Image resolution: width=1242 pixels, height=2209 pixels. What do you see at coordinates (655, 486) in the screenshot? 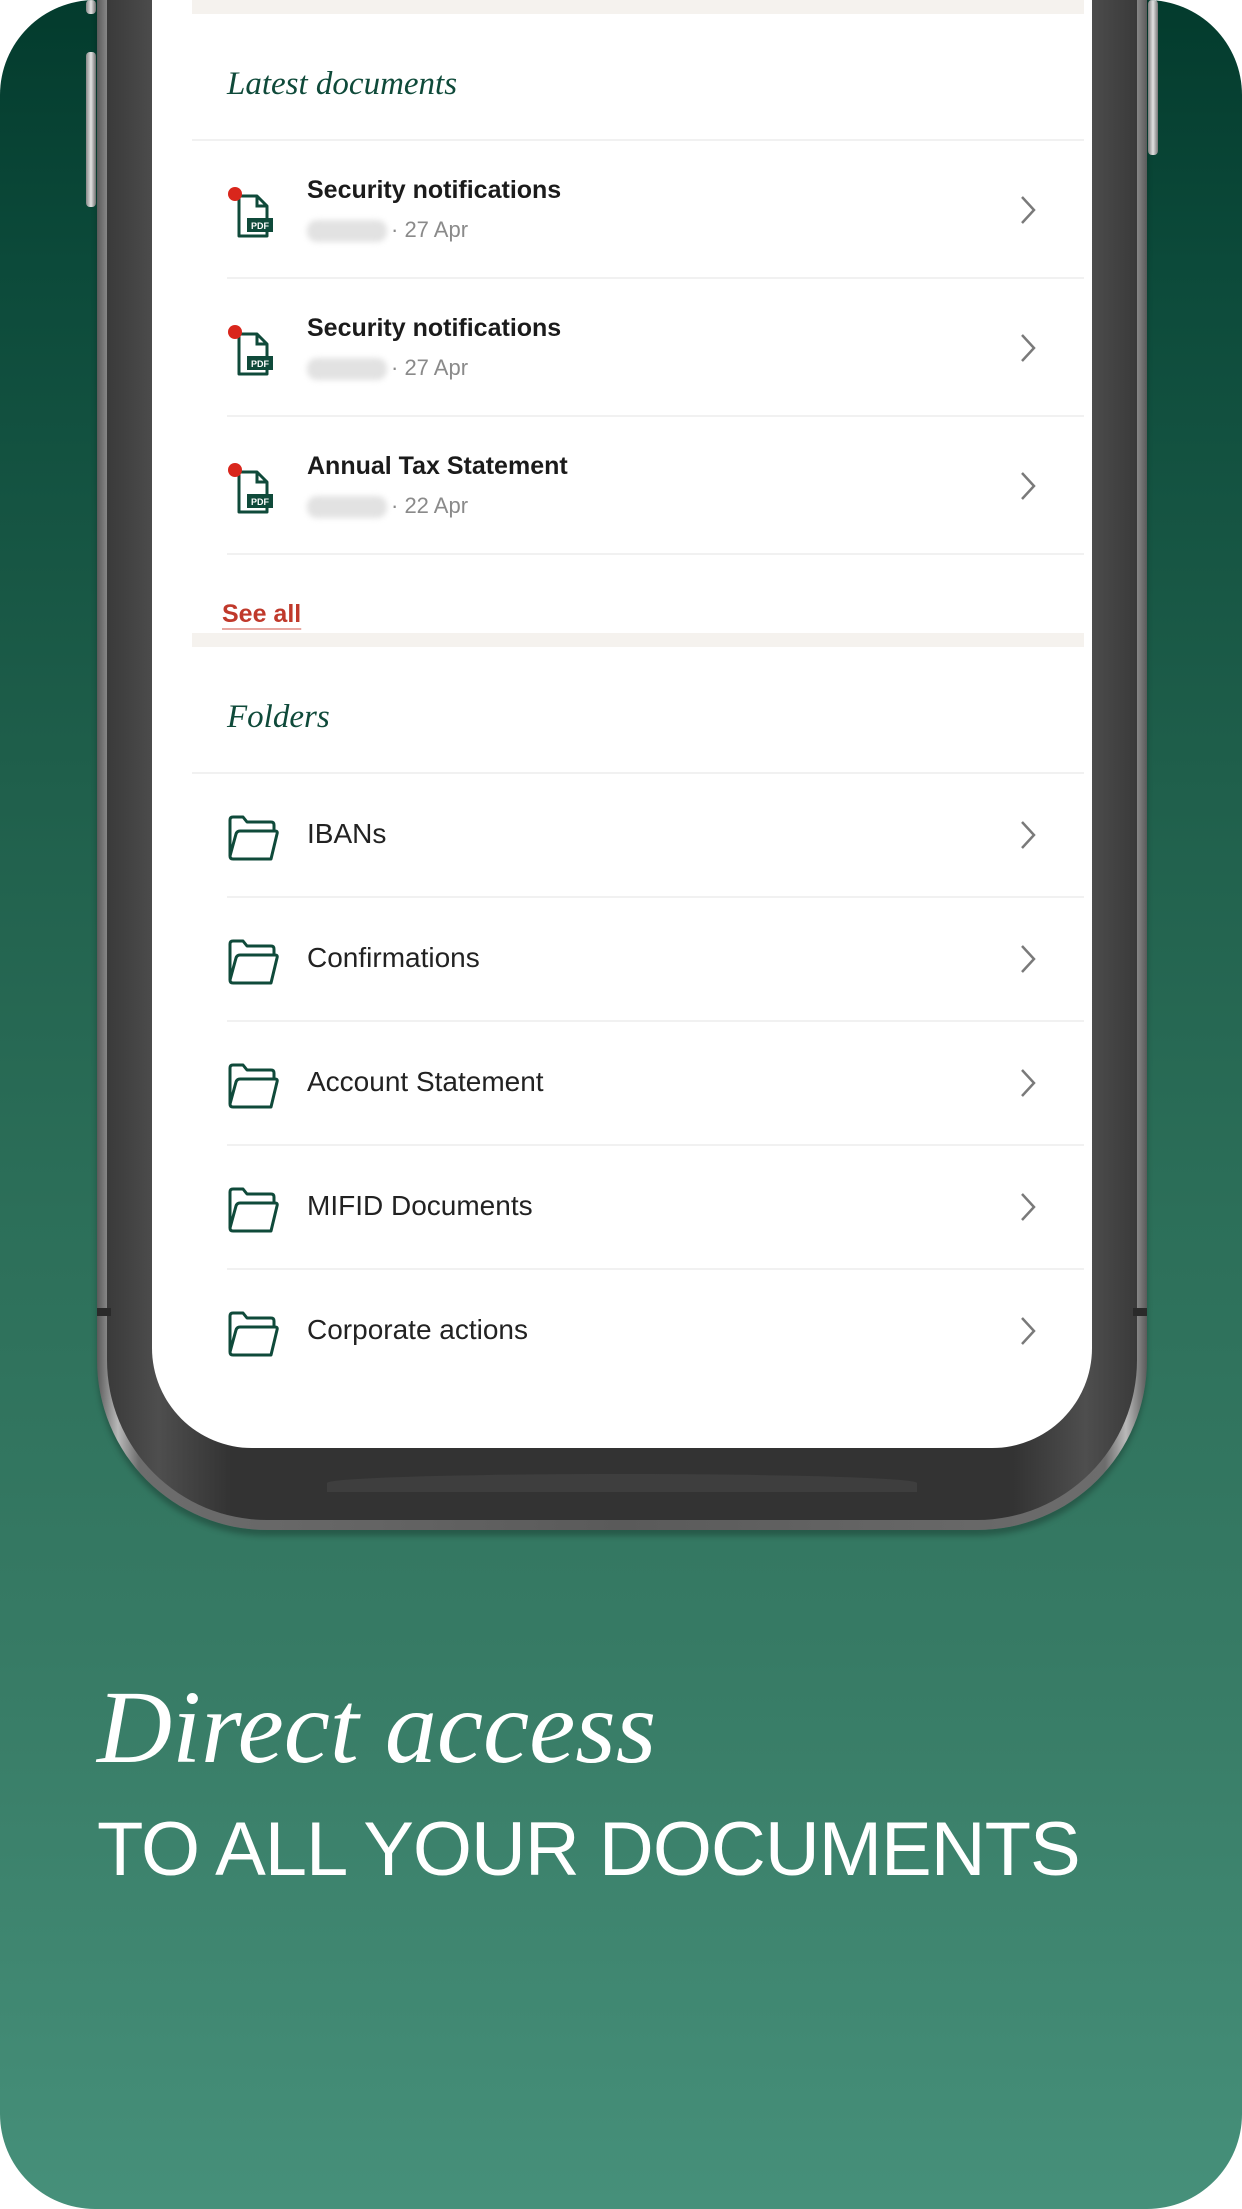
I see `document-row: PDF Annual Tax Statement · 22 Apr` at bounding box center [655, 486].